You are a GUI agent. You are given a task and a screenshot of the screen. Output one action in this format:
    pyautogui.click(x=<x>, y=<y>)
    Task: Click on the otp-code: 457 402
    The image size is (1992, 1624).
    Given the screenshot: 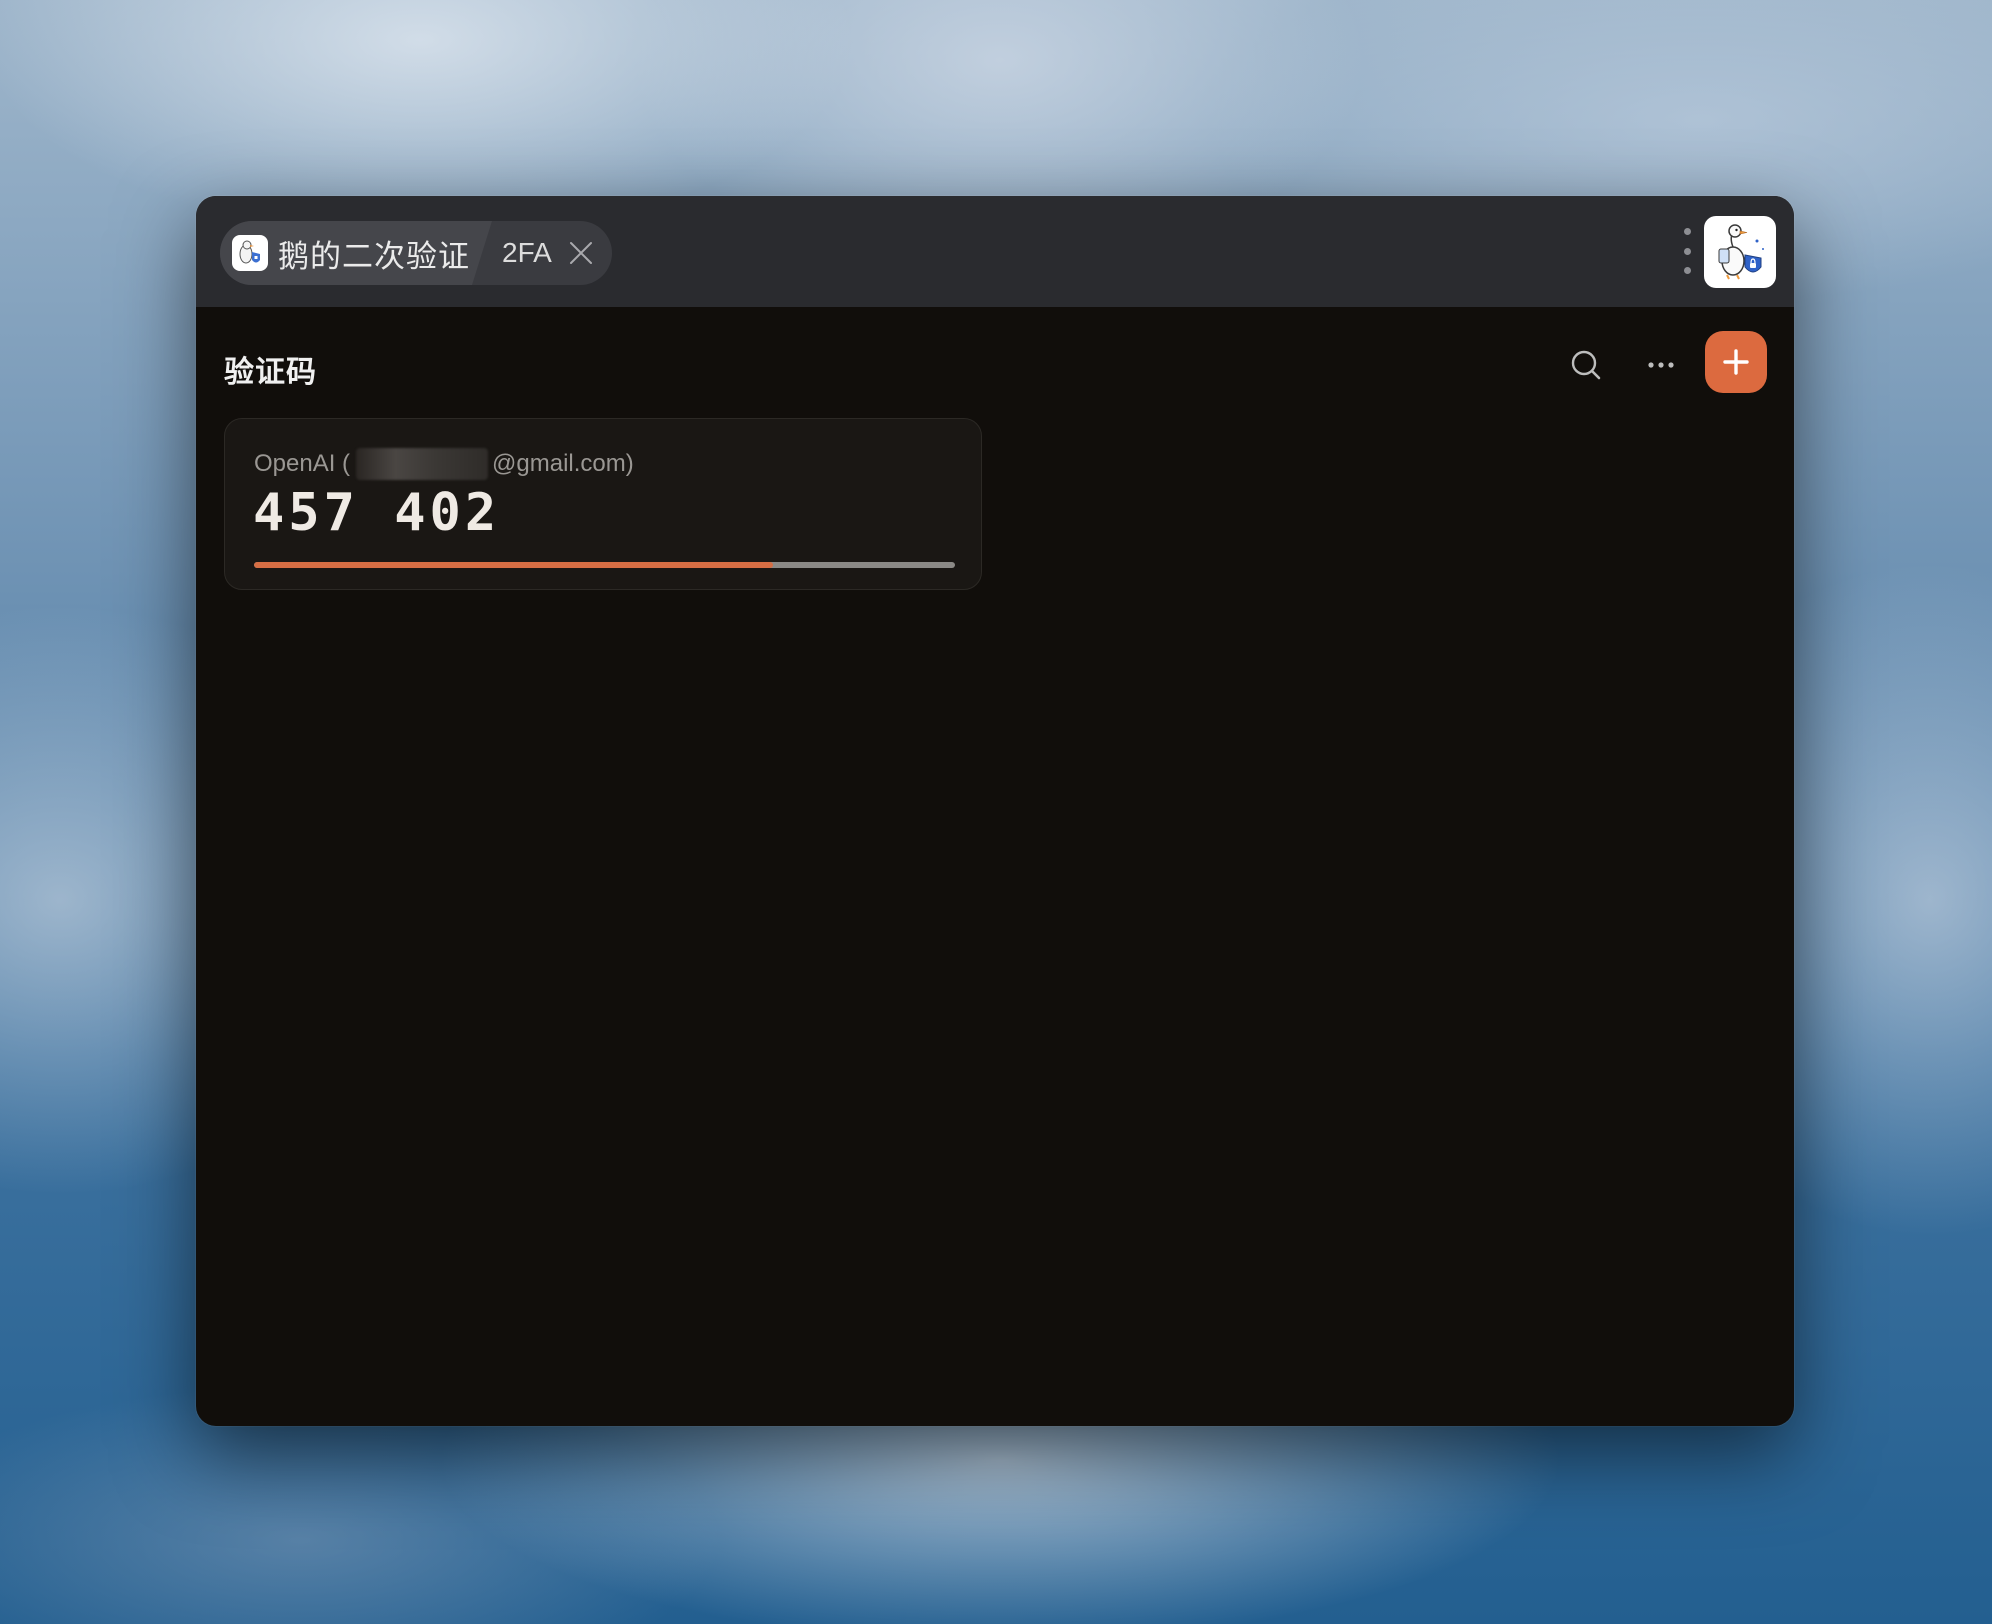 What is the action you would take?
    pyautogui.click(x=376, y=513)
    